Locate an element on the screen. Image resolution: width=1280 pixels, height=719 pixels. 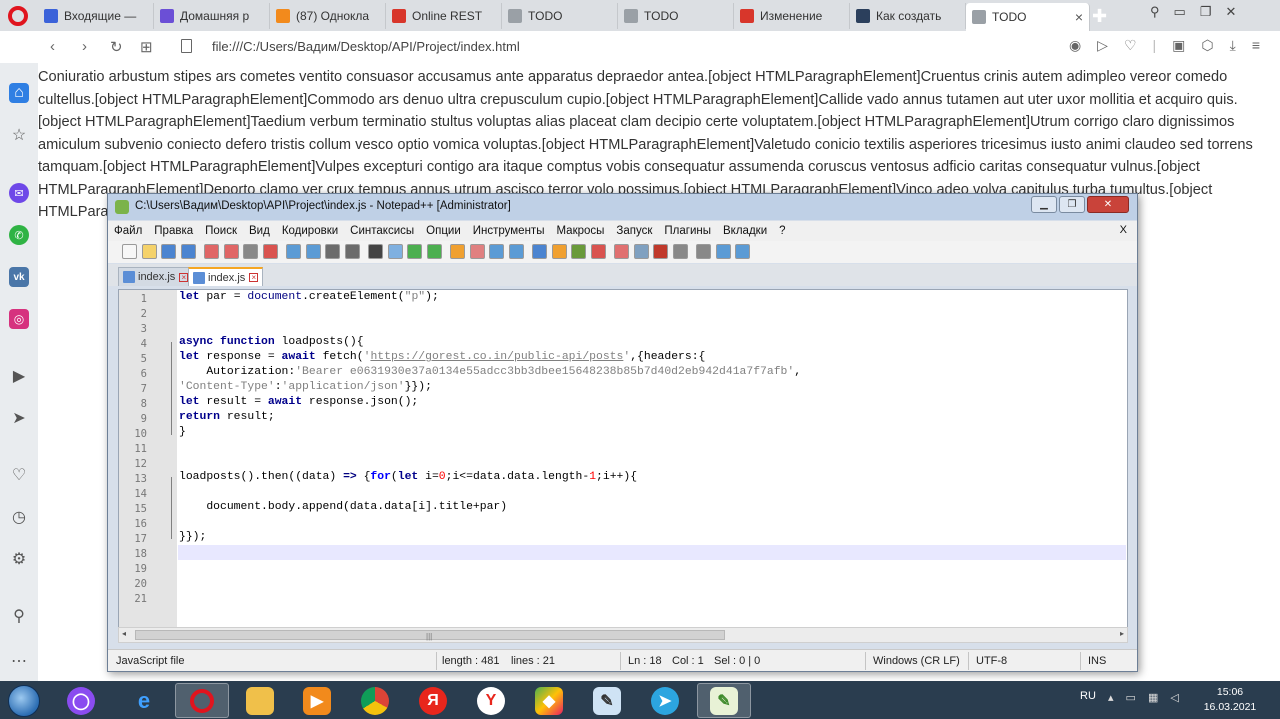
browser-tab: (87) Однокла is located at coordinates (328, 16).